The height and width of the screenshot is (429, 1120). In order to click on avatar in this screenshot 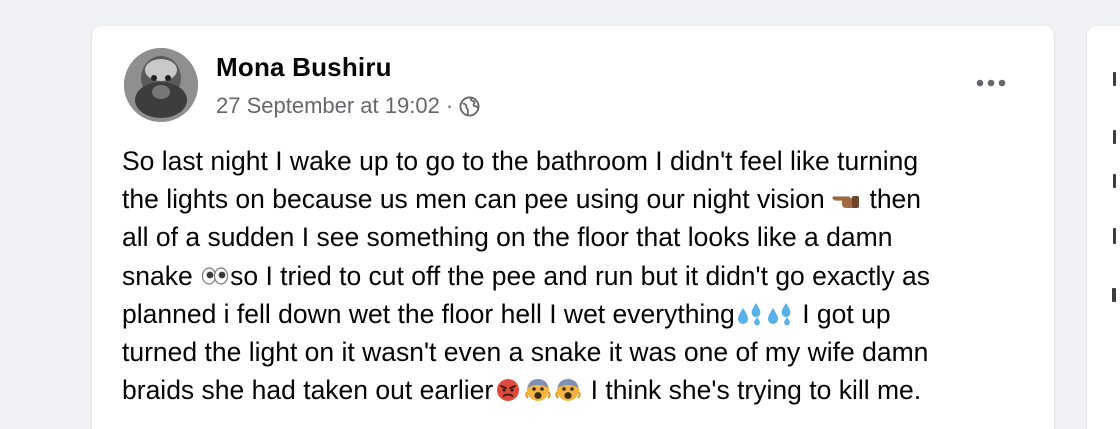, I will do `click(161, 85)`.